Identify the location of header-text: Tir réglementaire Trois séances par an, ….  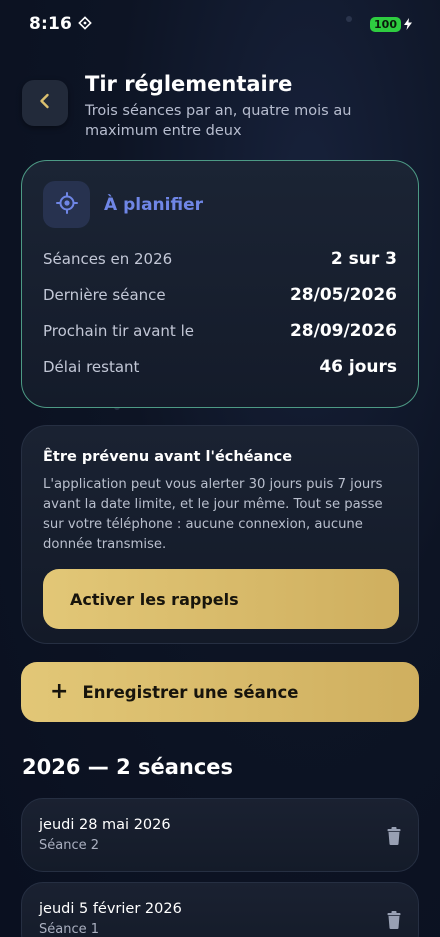
(253, 105).